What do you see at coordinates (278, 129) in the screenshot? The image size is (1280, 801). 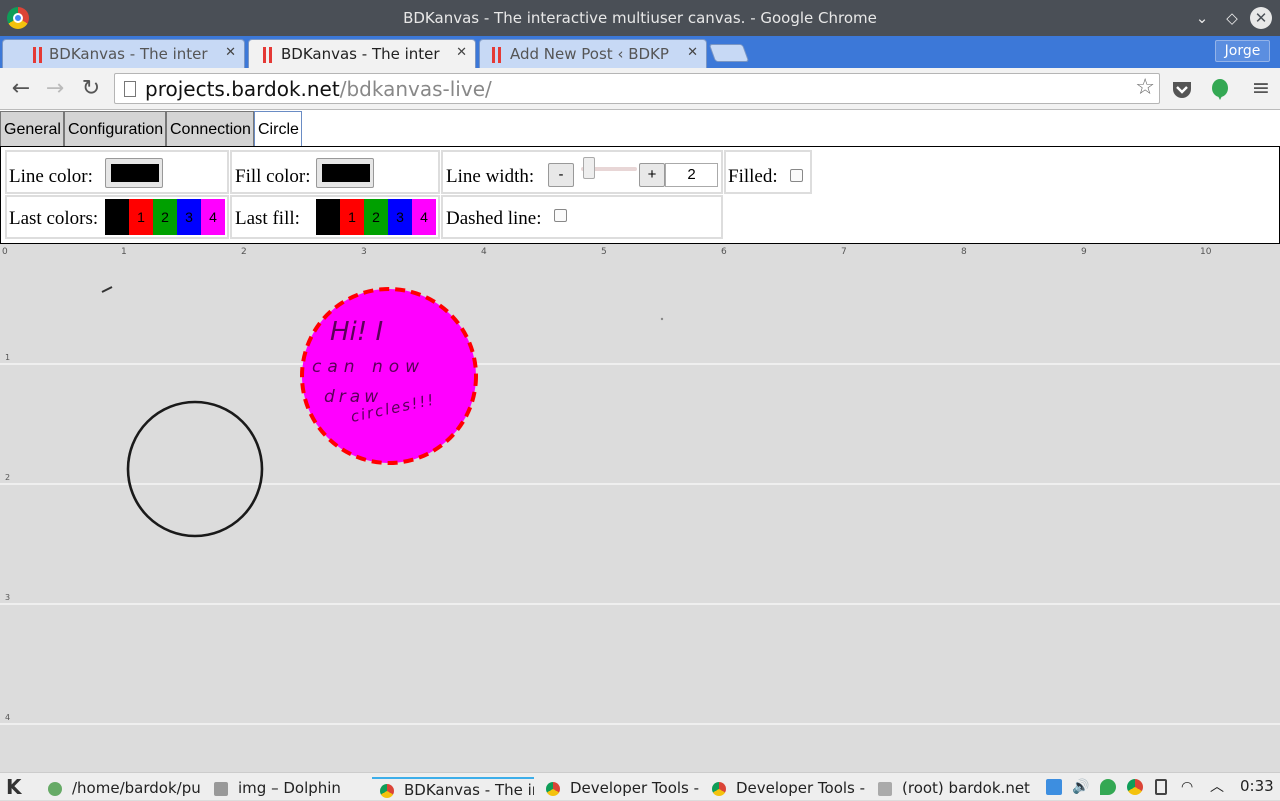 I see `tab-circle: Circle` at bounding box center [278, 129].